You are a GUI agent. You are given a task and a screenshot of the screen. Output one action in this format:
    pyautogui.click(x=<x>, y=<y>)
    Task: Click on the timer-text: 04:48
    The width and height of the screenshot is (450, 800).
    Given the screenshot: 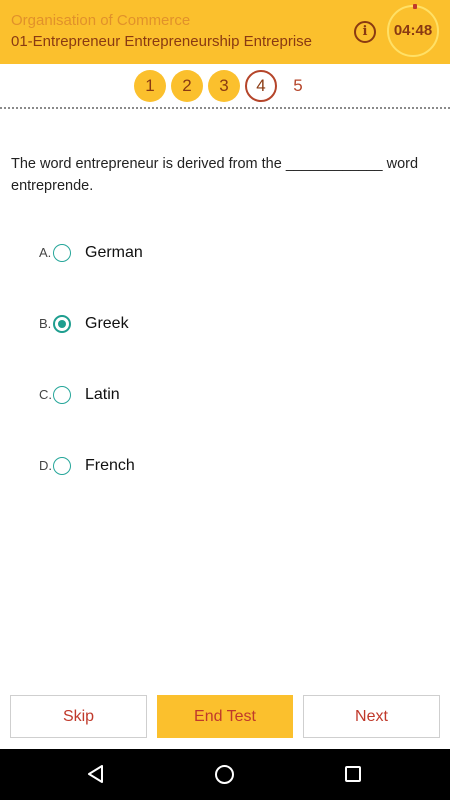 What is the action you would take?
    pyautogui.click(x=413, y=30)
    